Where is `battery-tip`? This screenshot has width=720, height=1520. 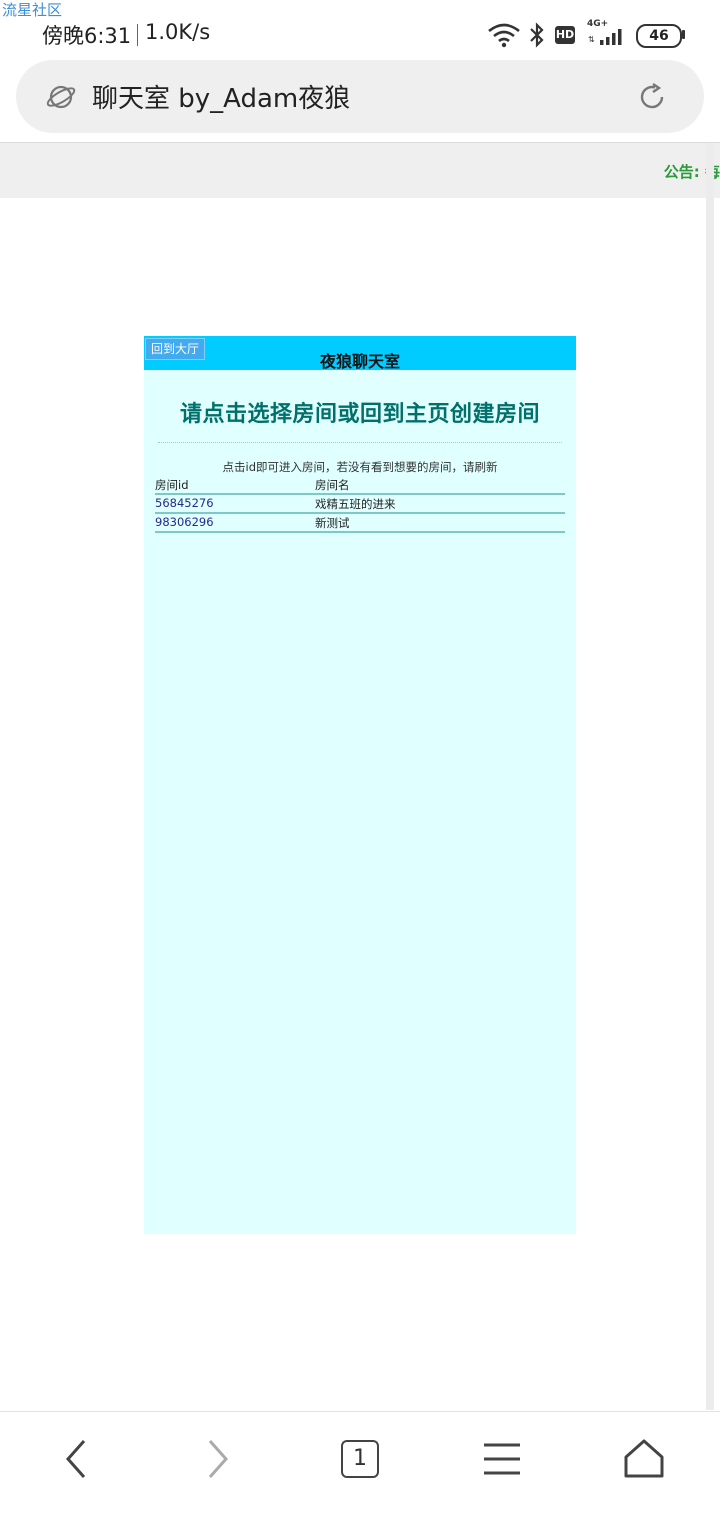 battery-tip is located at coordinates (683, 34).